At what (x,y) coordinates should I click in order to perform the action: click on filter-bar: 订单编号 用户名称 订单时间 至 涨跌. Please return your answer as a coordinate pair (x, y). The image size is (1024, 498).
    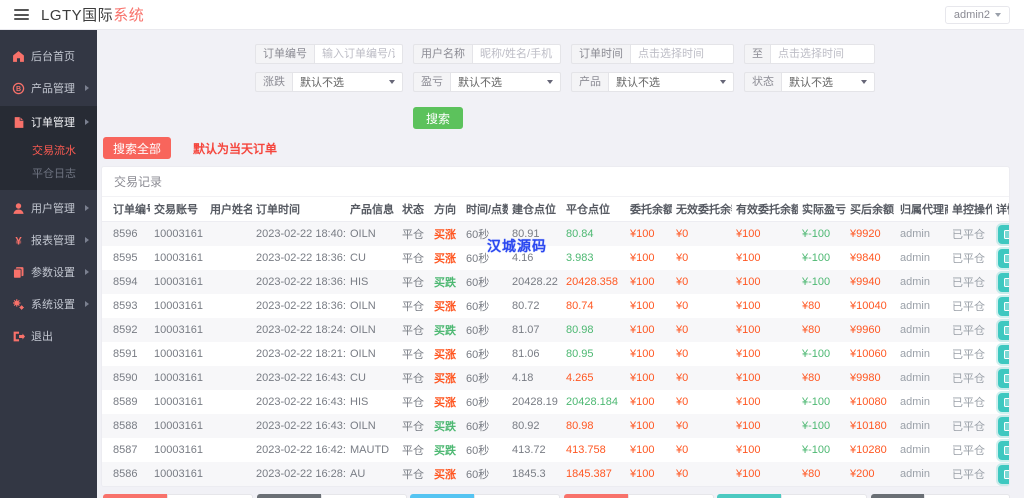
    Looking at the image, I should click on (639, 86).